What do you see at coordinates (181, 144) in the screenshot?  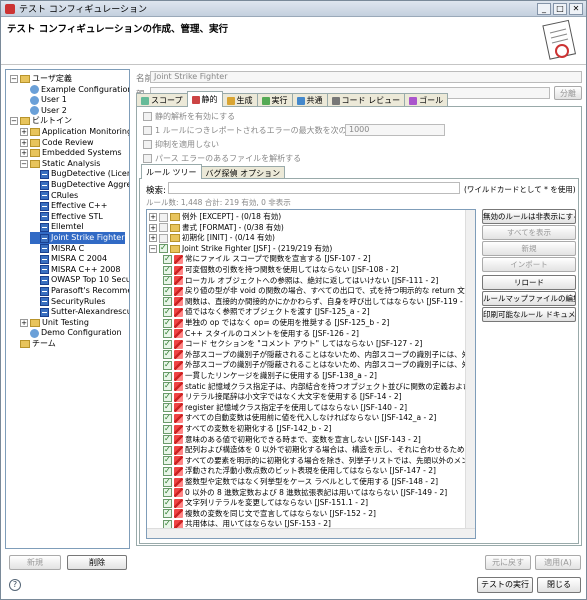 I see `suppress-option: 抑制を適用しない` at bounding box center [181, 144].